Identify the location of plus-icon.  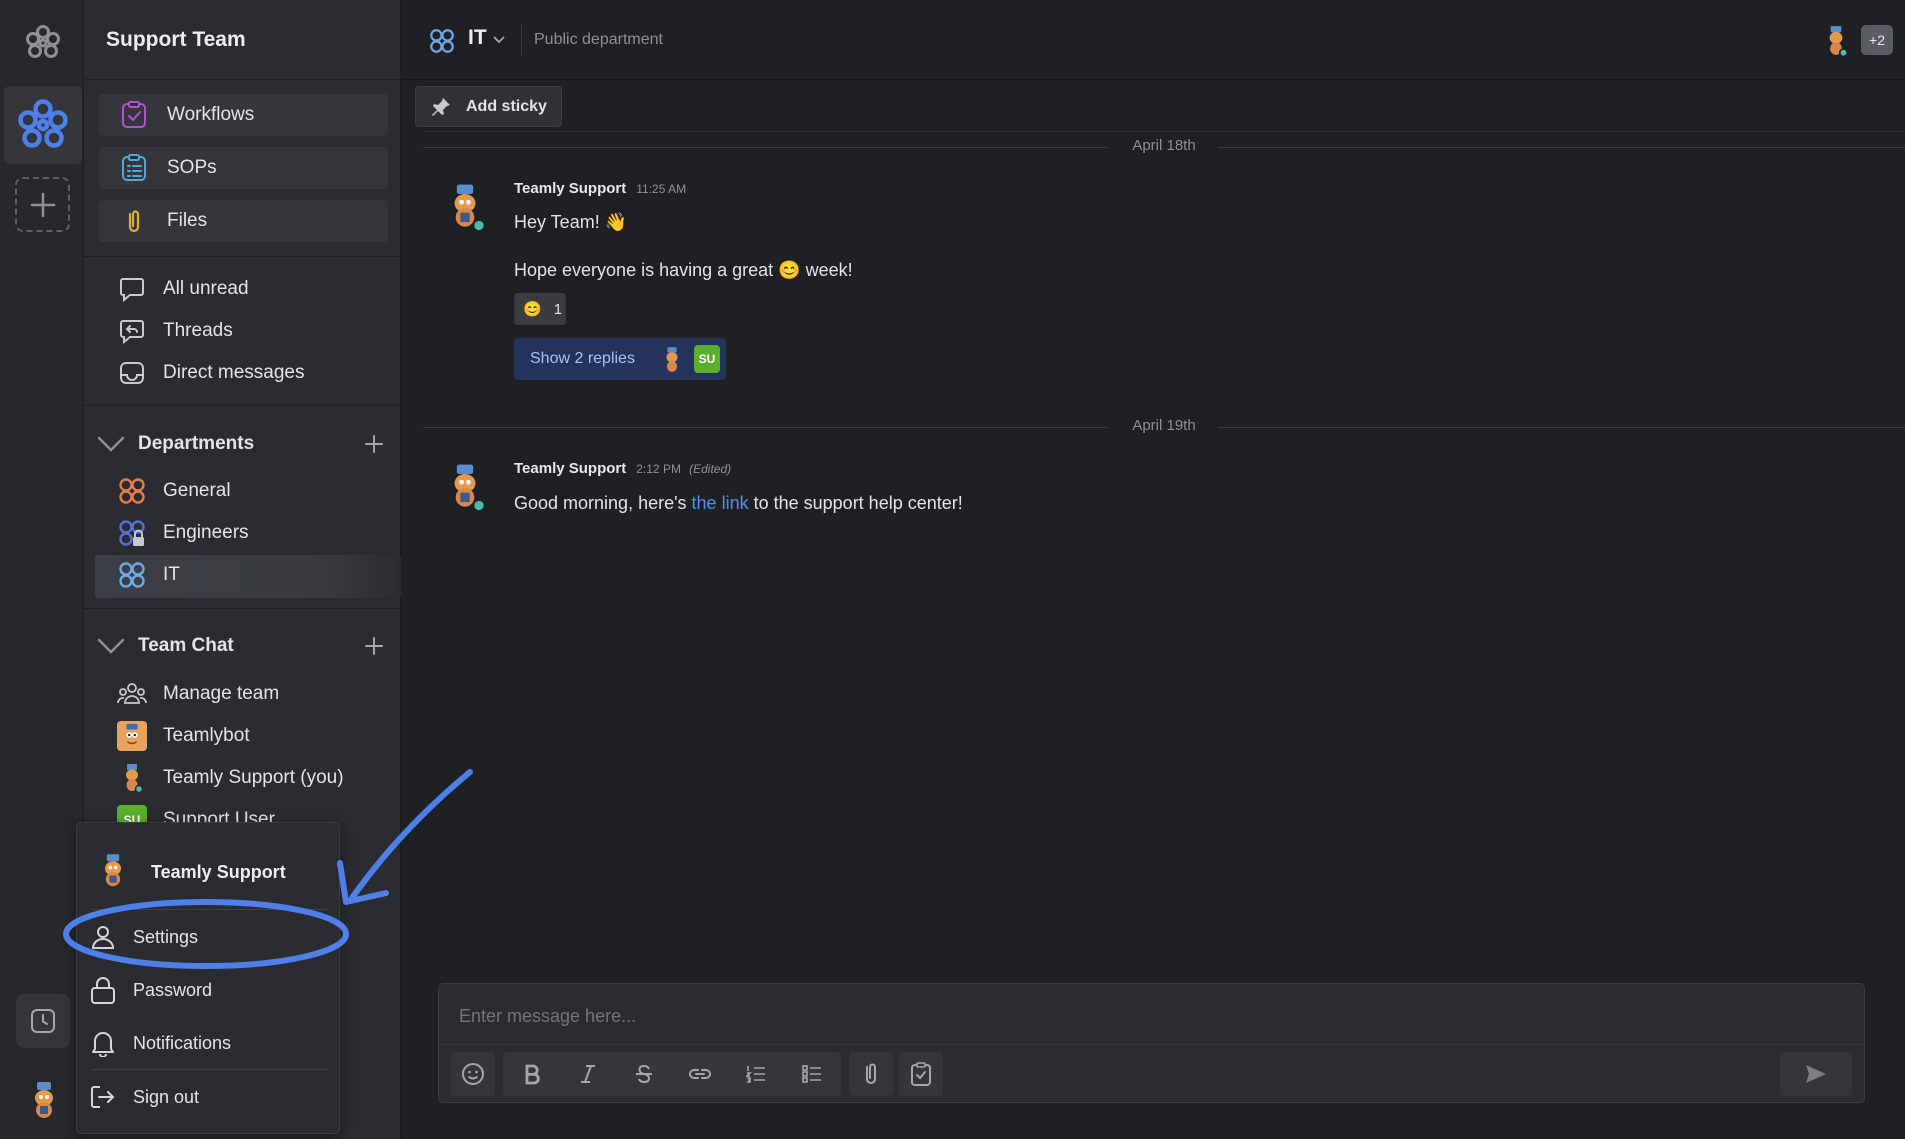
(42, 204).